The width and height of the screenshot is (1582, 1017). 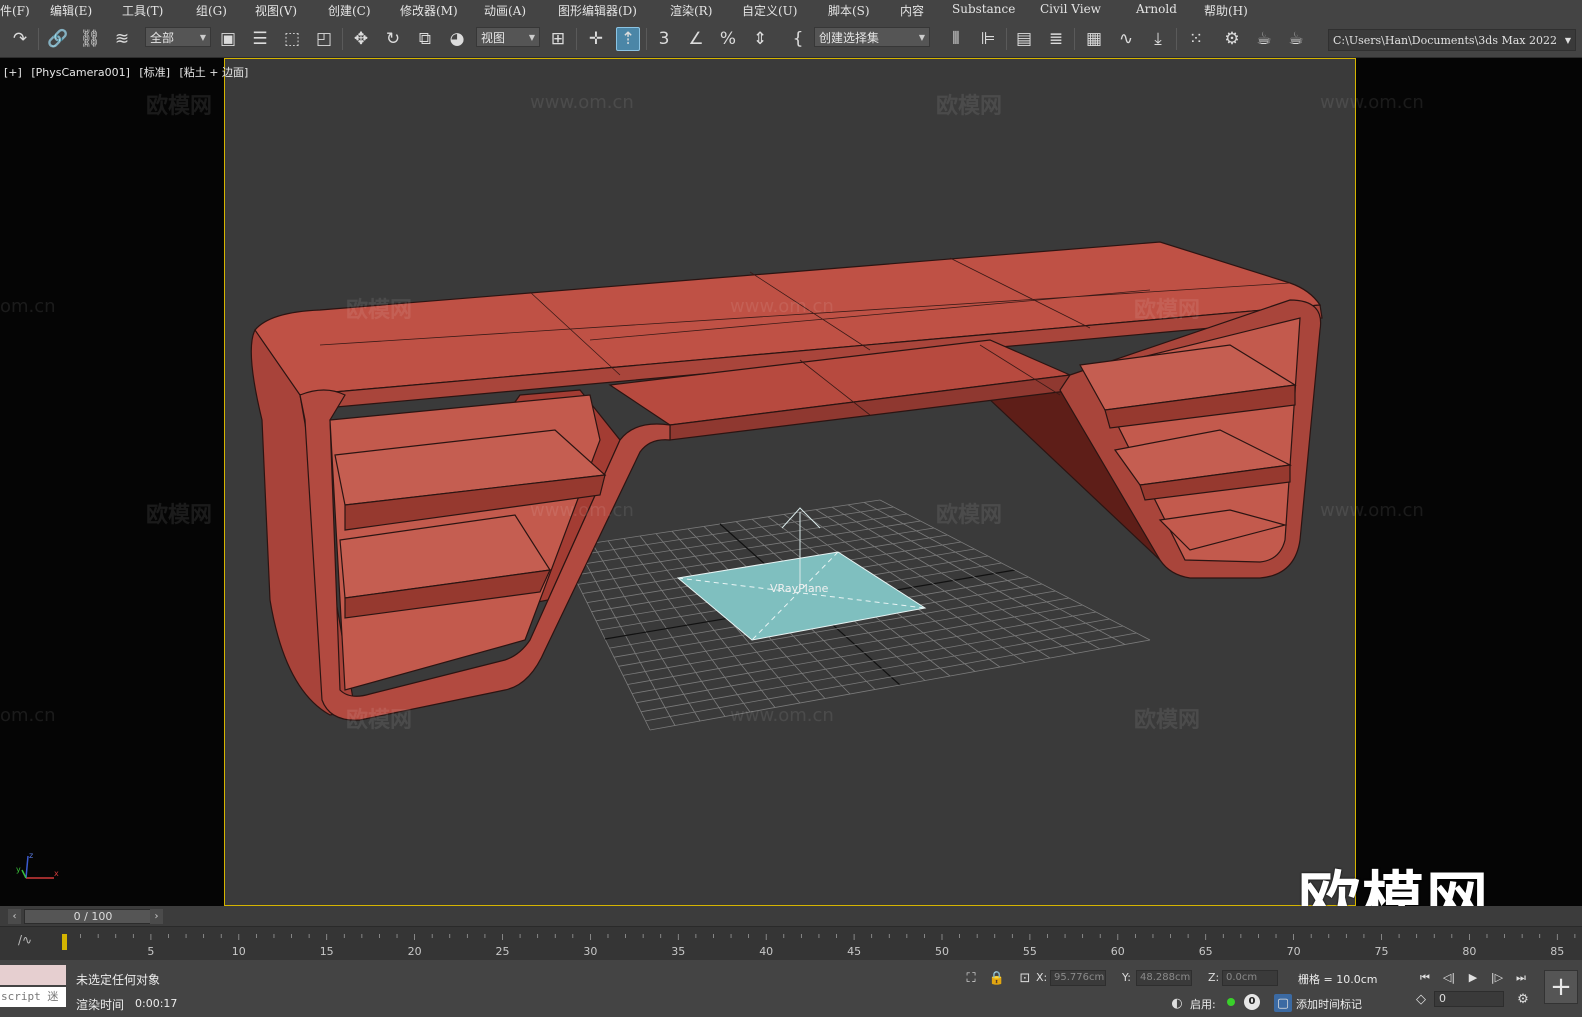 I want to click on prev-frame-arrow-icon: ‹, so click(x=14, y=916).